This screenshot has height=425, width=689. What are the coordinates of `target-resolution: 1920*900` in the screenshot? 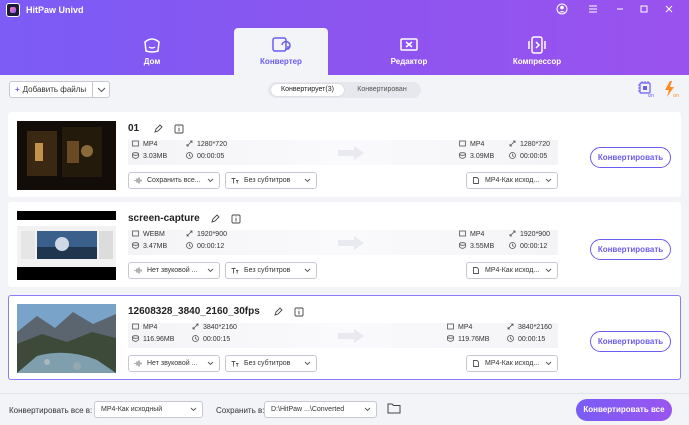 It's located at (529, 234).